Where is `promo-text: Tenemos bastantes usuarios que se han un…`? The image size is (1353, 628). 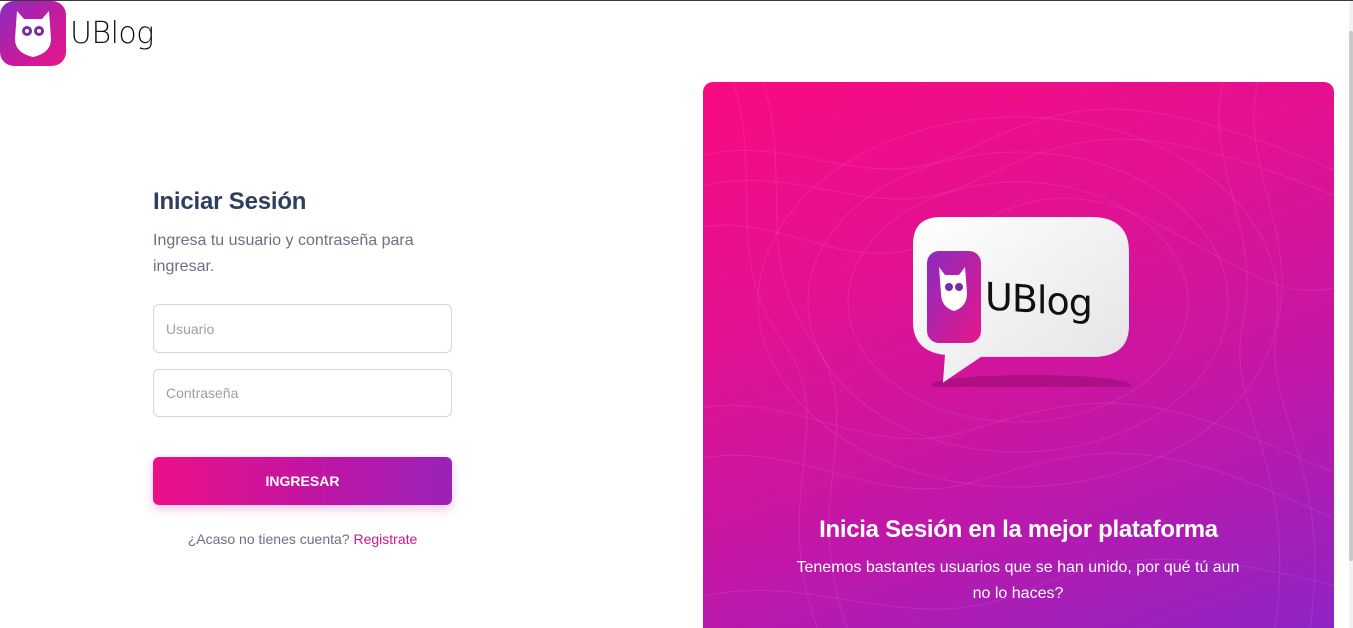
promo-text: Tenemos bastantes usuarios que se han un… is located at coordinates (1018, 580).